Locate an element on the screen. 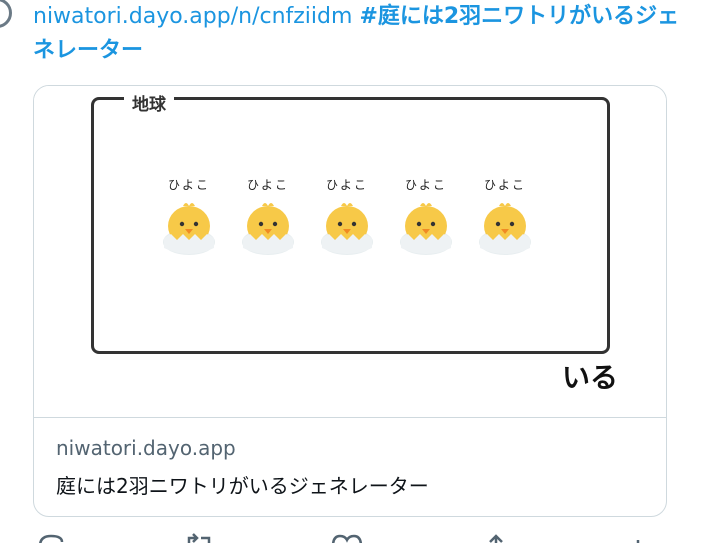  earth-label: 地球 is located at coordinates (149, 102).